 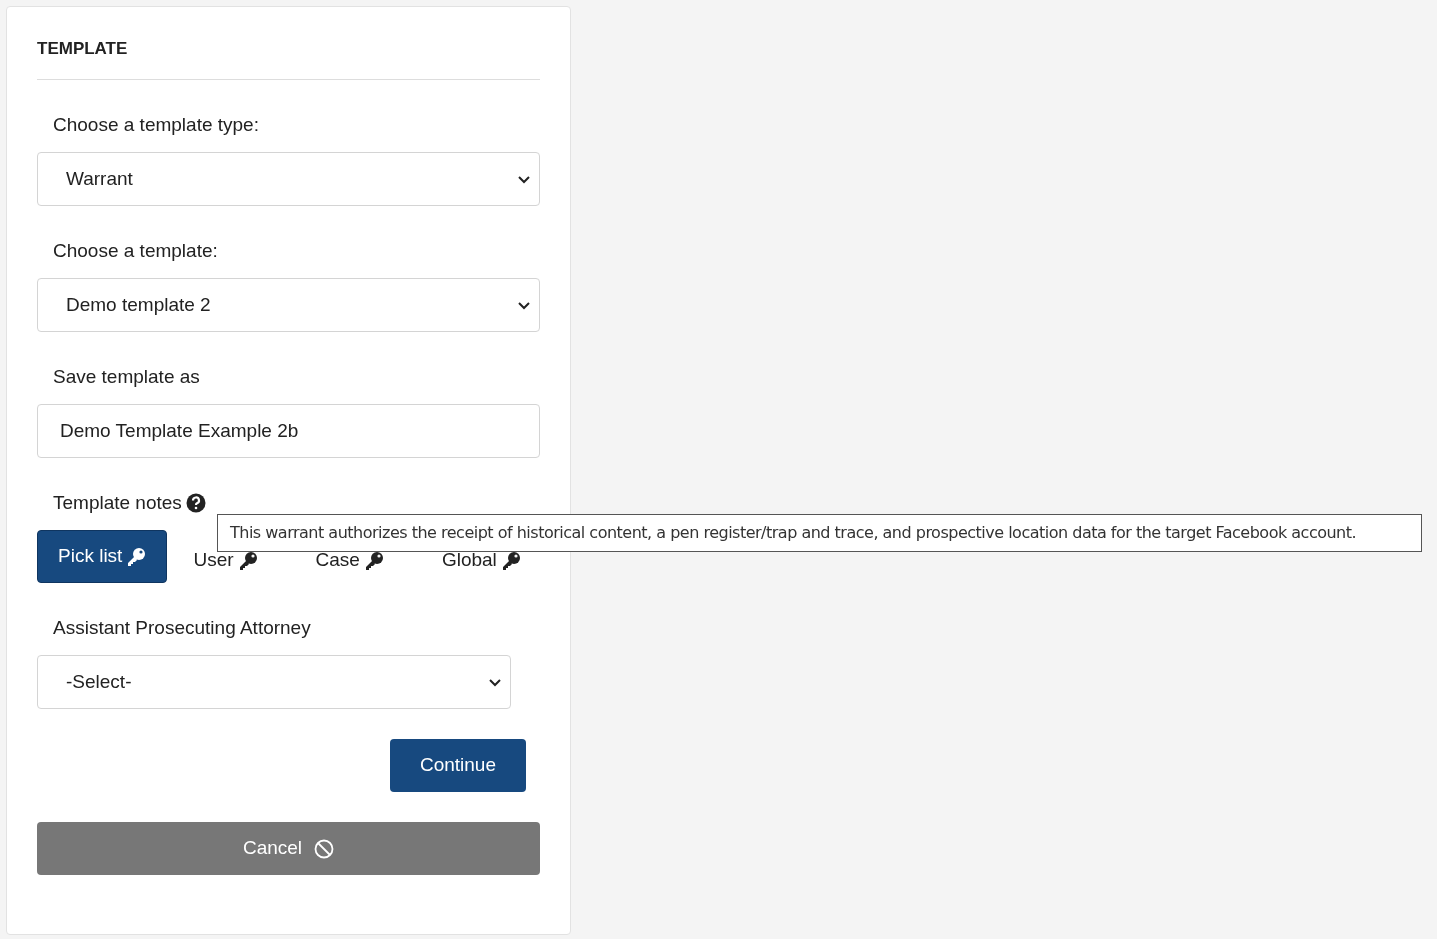 What do you see at coordinates (457, 765) in the screenshot?
I see `continue-button: Continue` at bounding box center [457, 765].